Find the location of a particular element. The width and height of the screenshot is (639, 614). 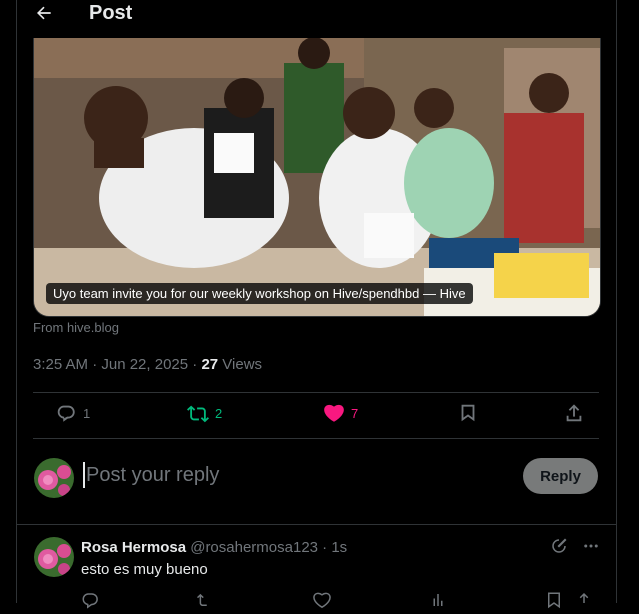

comment-author-name: Rosa Hermosa is located at coordinates (133, 547).